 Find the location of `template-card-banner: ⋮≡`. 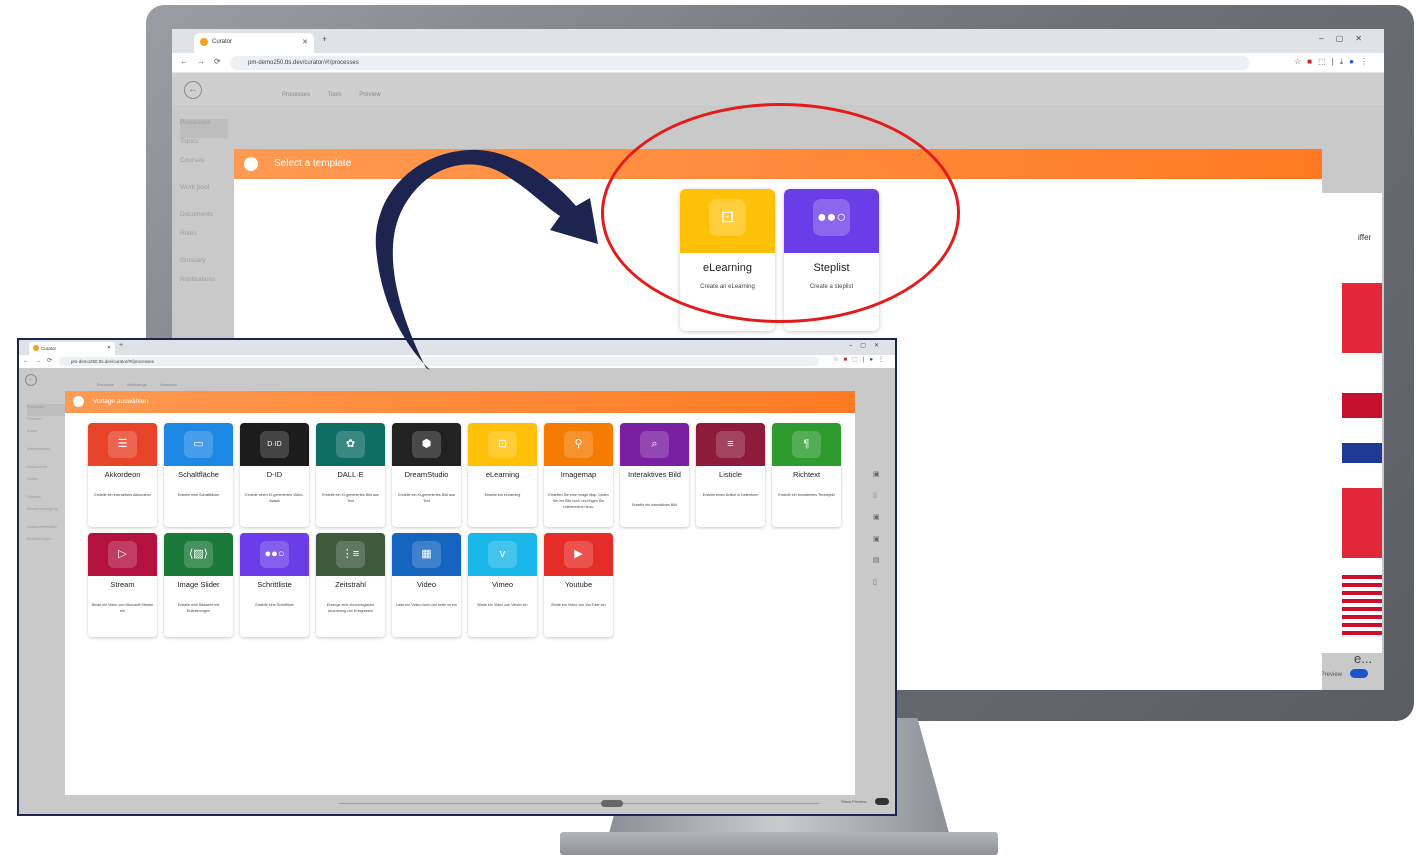

template-card-banner: ⋮≡ is located at coordinates (350, 554).